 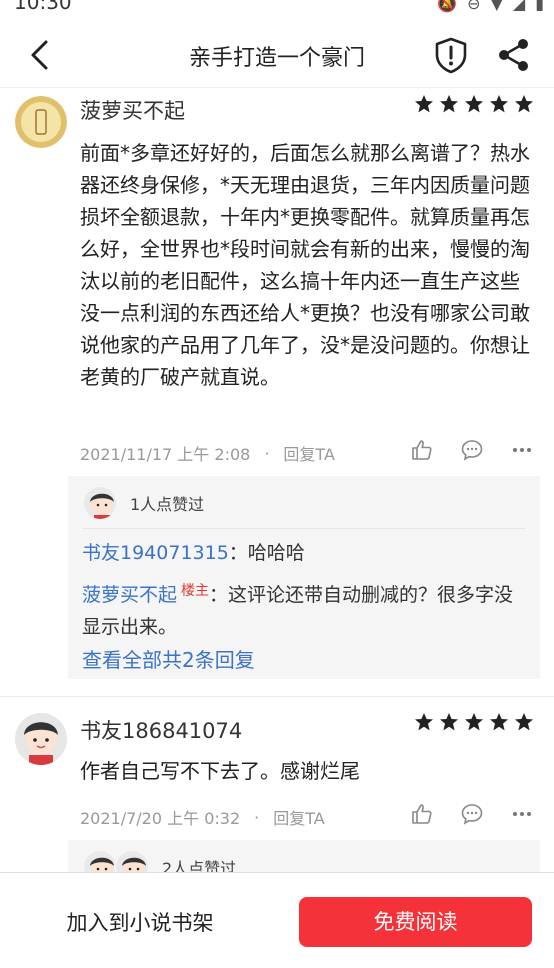 I want to click on report-shield-icon, so click(x=451, y=55).